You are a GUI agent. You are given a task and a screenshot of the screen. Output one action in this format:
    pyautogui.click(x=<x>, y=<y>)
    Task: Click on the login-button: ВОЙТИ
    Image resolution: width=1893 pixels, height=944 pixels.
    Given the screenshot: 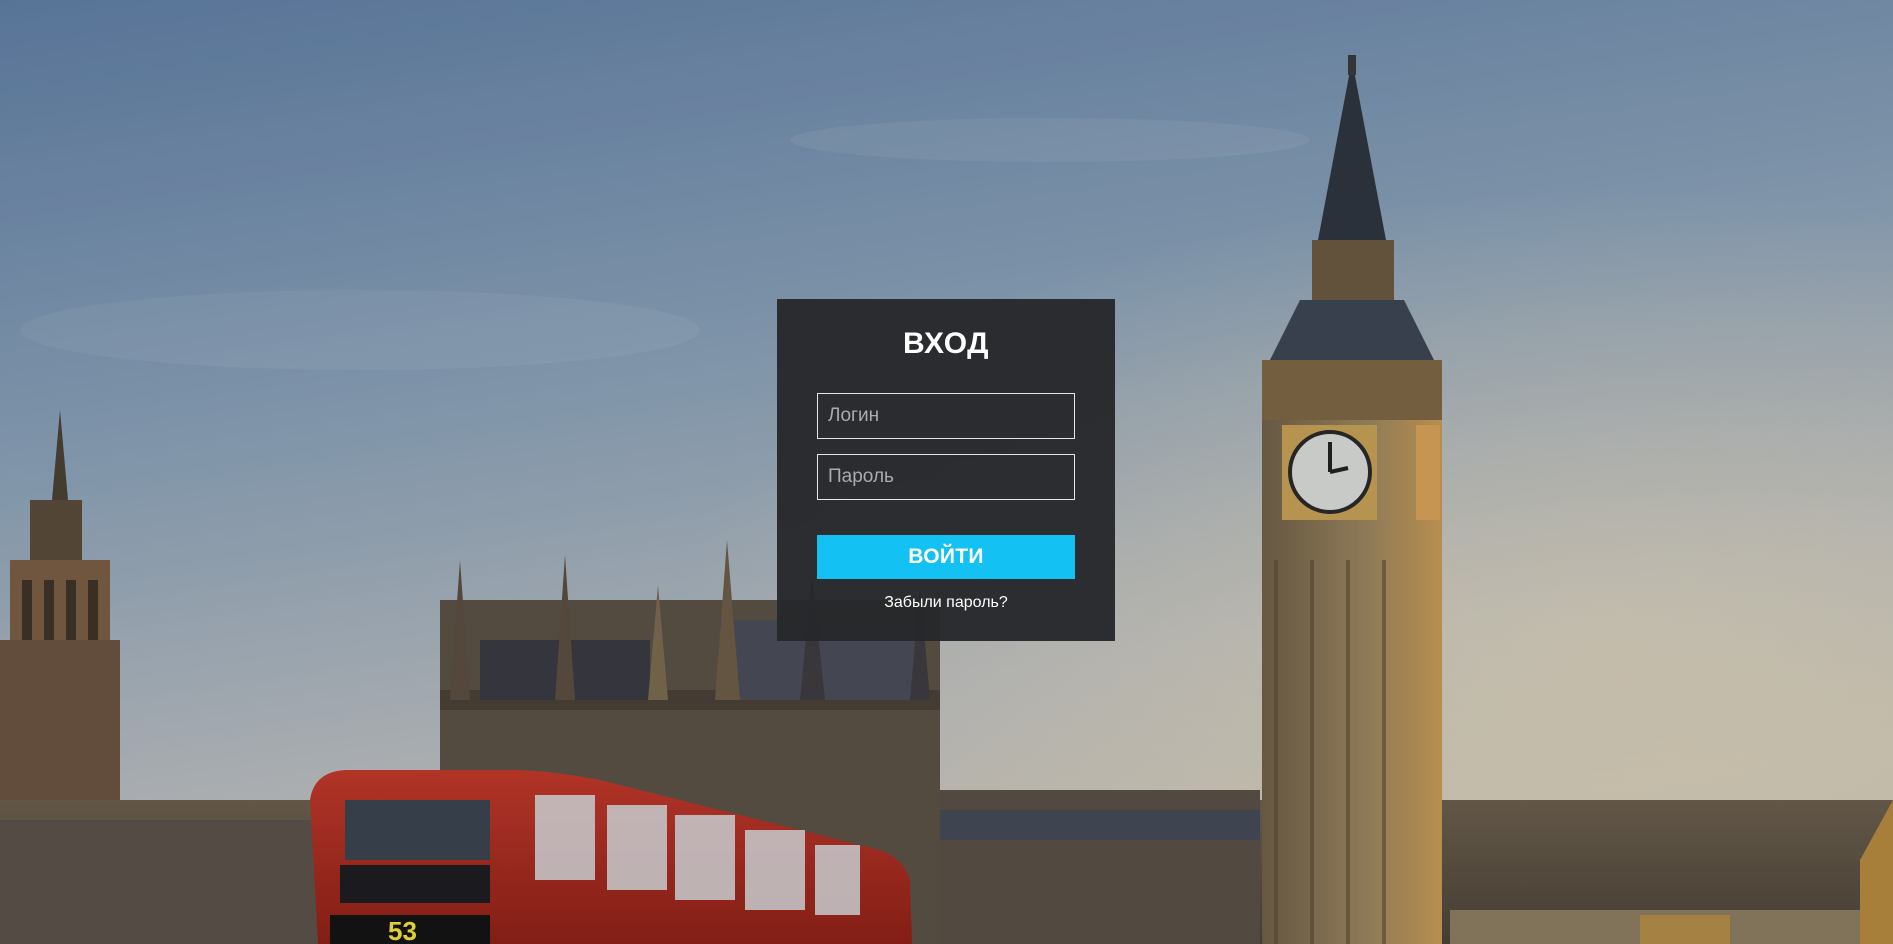 What is the action you would take?
    pyautogui.click(x=946, y=557)
    